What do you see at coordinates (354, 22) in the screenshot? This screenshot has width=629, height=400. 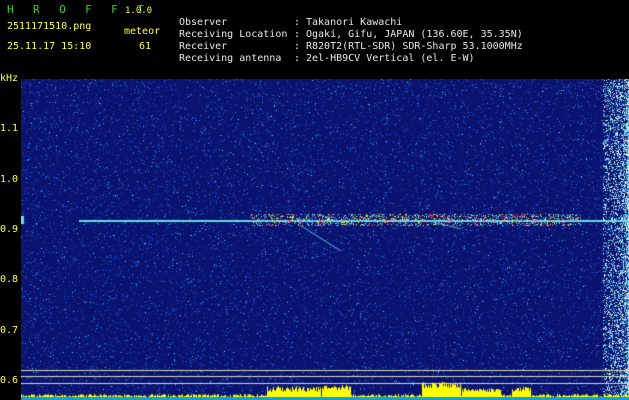 I see `info-value: Takanori Kawachi` at bounding box center [354, 22].